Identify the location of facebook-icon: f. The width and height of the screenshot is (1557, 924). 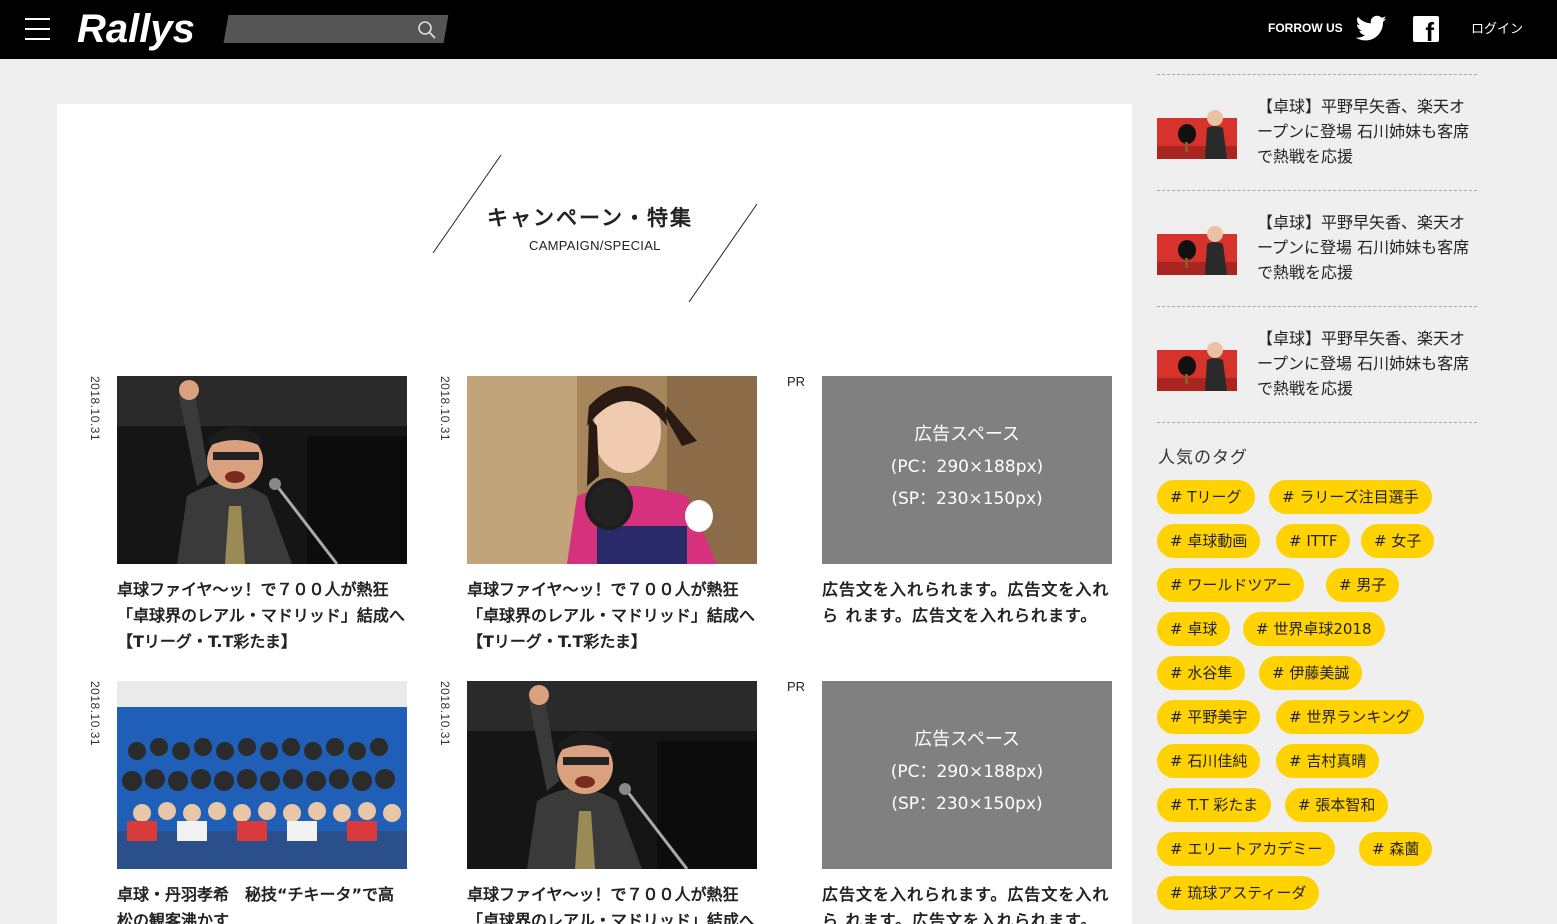
(1426, 30).